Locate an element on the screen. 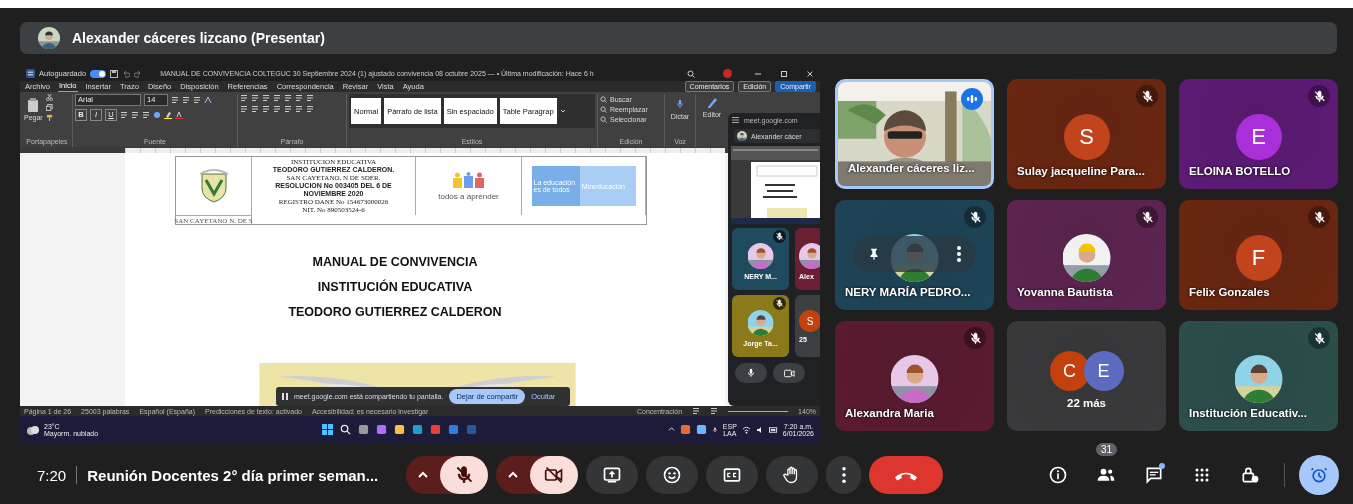 Image resolution: width=1353 pixels, height=504 pixels. document-heading: INSTITUCIÓN EDUCATIVA is located at coordinates (395, 287).